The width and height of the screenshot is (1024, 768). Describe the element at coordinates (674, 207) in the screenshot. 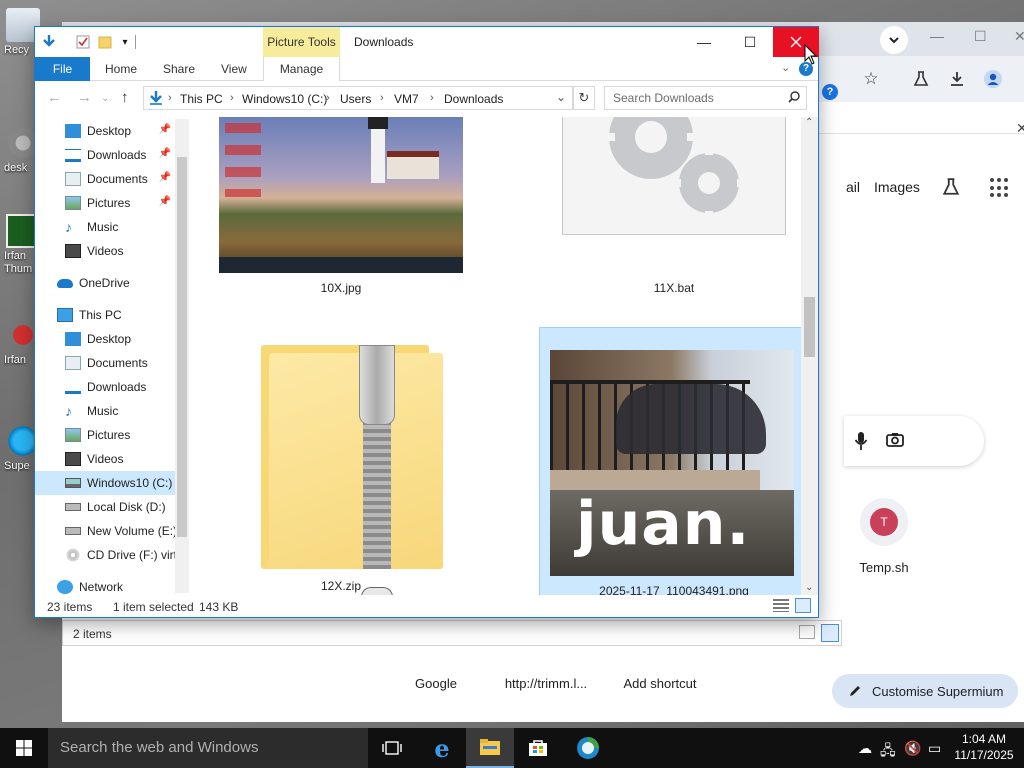

I see `file-item-11x-bat: 11X.bat` at that location.